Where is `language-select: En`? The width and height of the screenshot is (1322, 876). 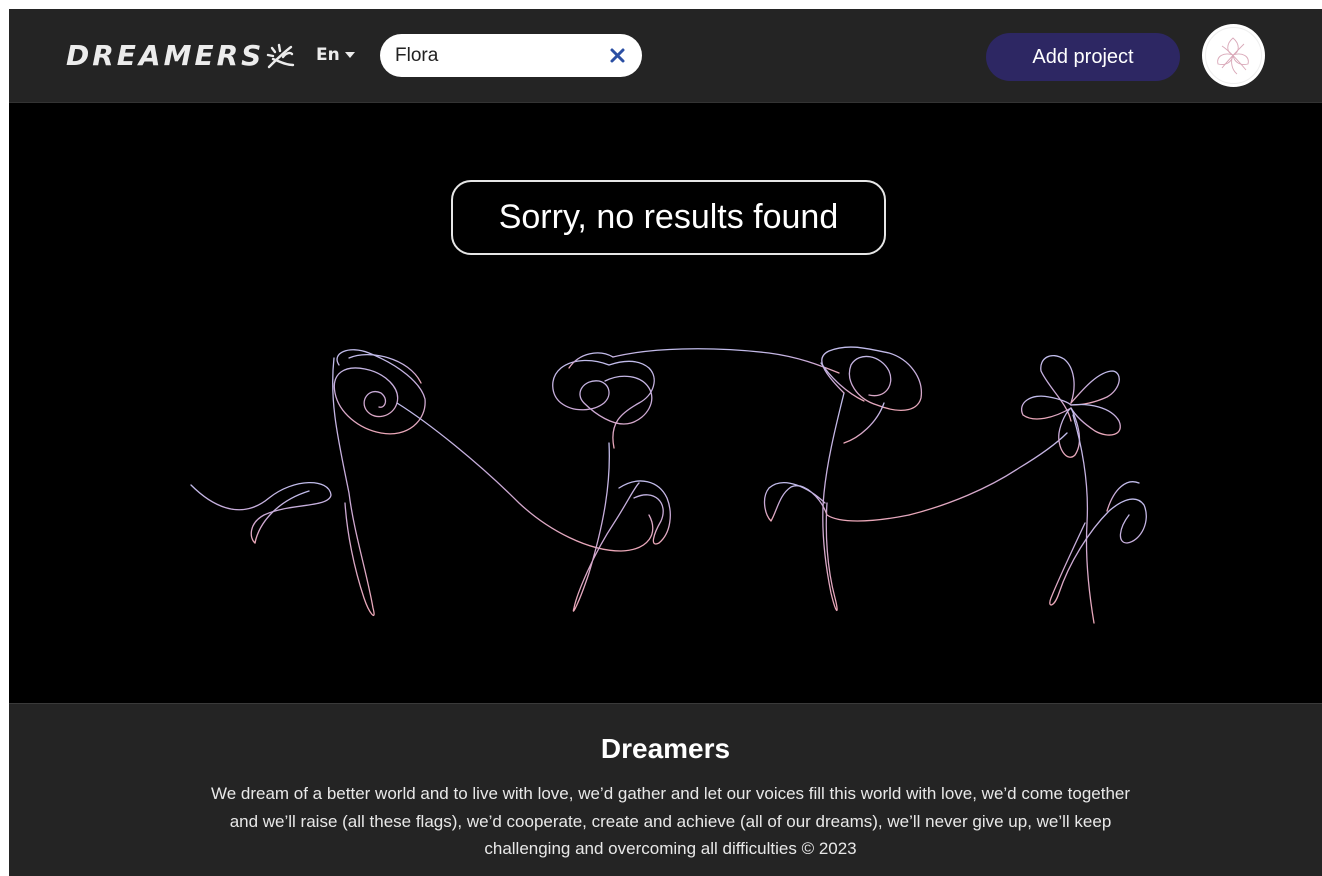
language-select: En is located at coordinates (335, 55).